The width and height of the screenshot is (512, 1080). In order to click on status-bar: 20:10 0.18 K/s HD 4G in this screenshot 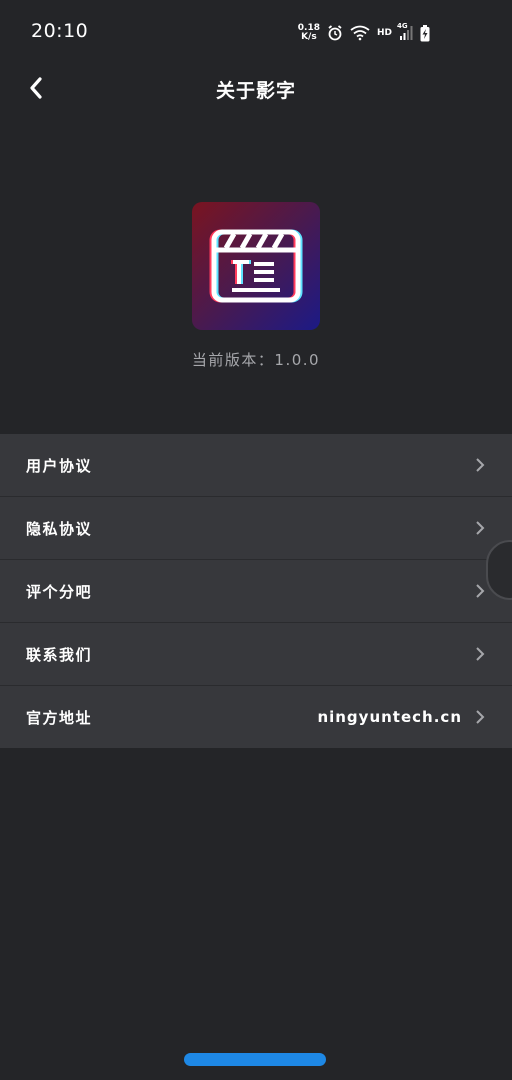, I will do `click(256, 32)`.